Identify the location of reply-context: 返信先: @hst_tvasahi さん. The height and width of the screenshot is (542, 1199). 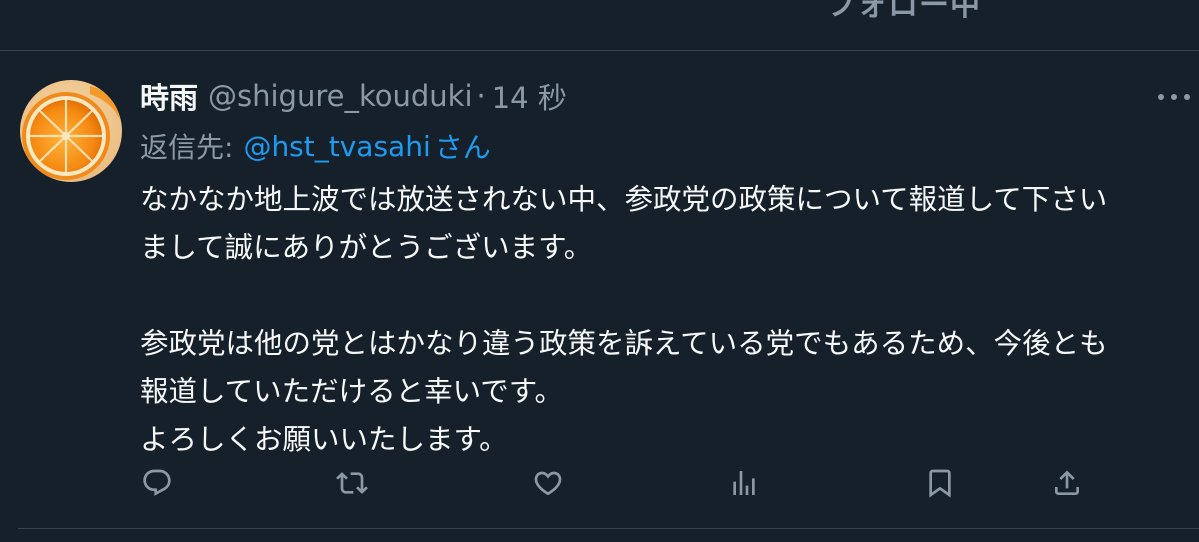
(315, 146).